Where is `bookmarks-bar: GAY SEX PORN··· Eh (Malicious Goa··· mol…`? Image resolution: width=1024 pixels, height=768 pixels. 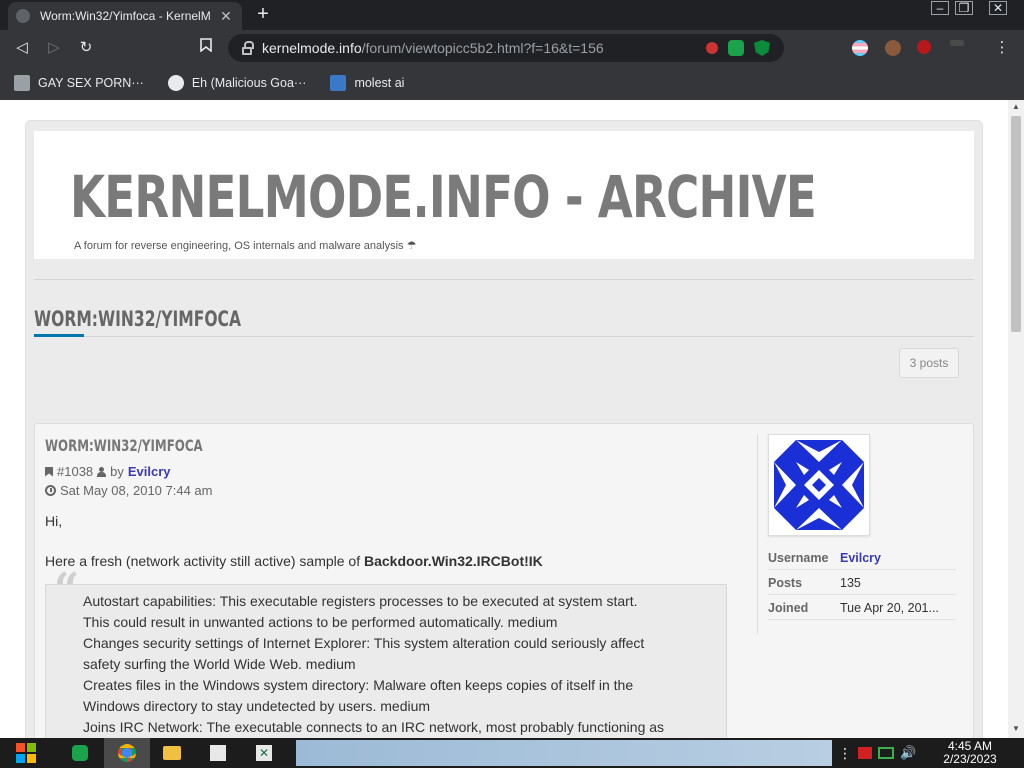 bookmarks-bar: GAY SEX PORN··· Eh (Malicious Goa··· mol… is located at coordinates (512, 83).